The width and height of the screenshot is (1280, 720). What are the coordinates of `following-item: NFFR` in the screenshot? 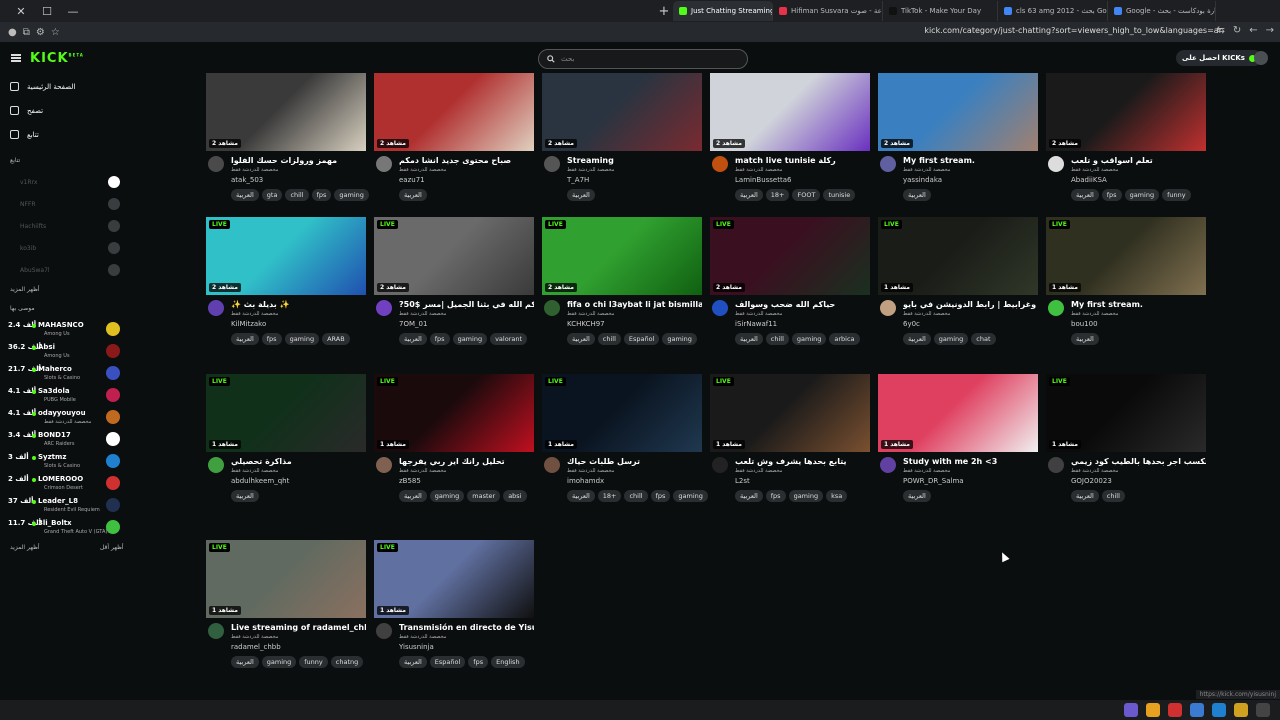 It's located at (70, 204).